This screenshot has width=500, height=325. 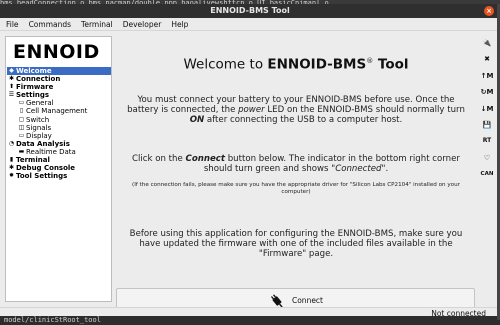 I want to click on sidebar-item-label: Switch, so click(x=38, y=119).